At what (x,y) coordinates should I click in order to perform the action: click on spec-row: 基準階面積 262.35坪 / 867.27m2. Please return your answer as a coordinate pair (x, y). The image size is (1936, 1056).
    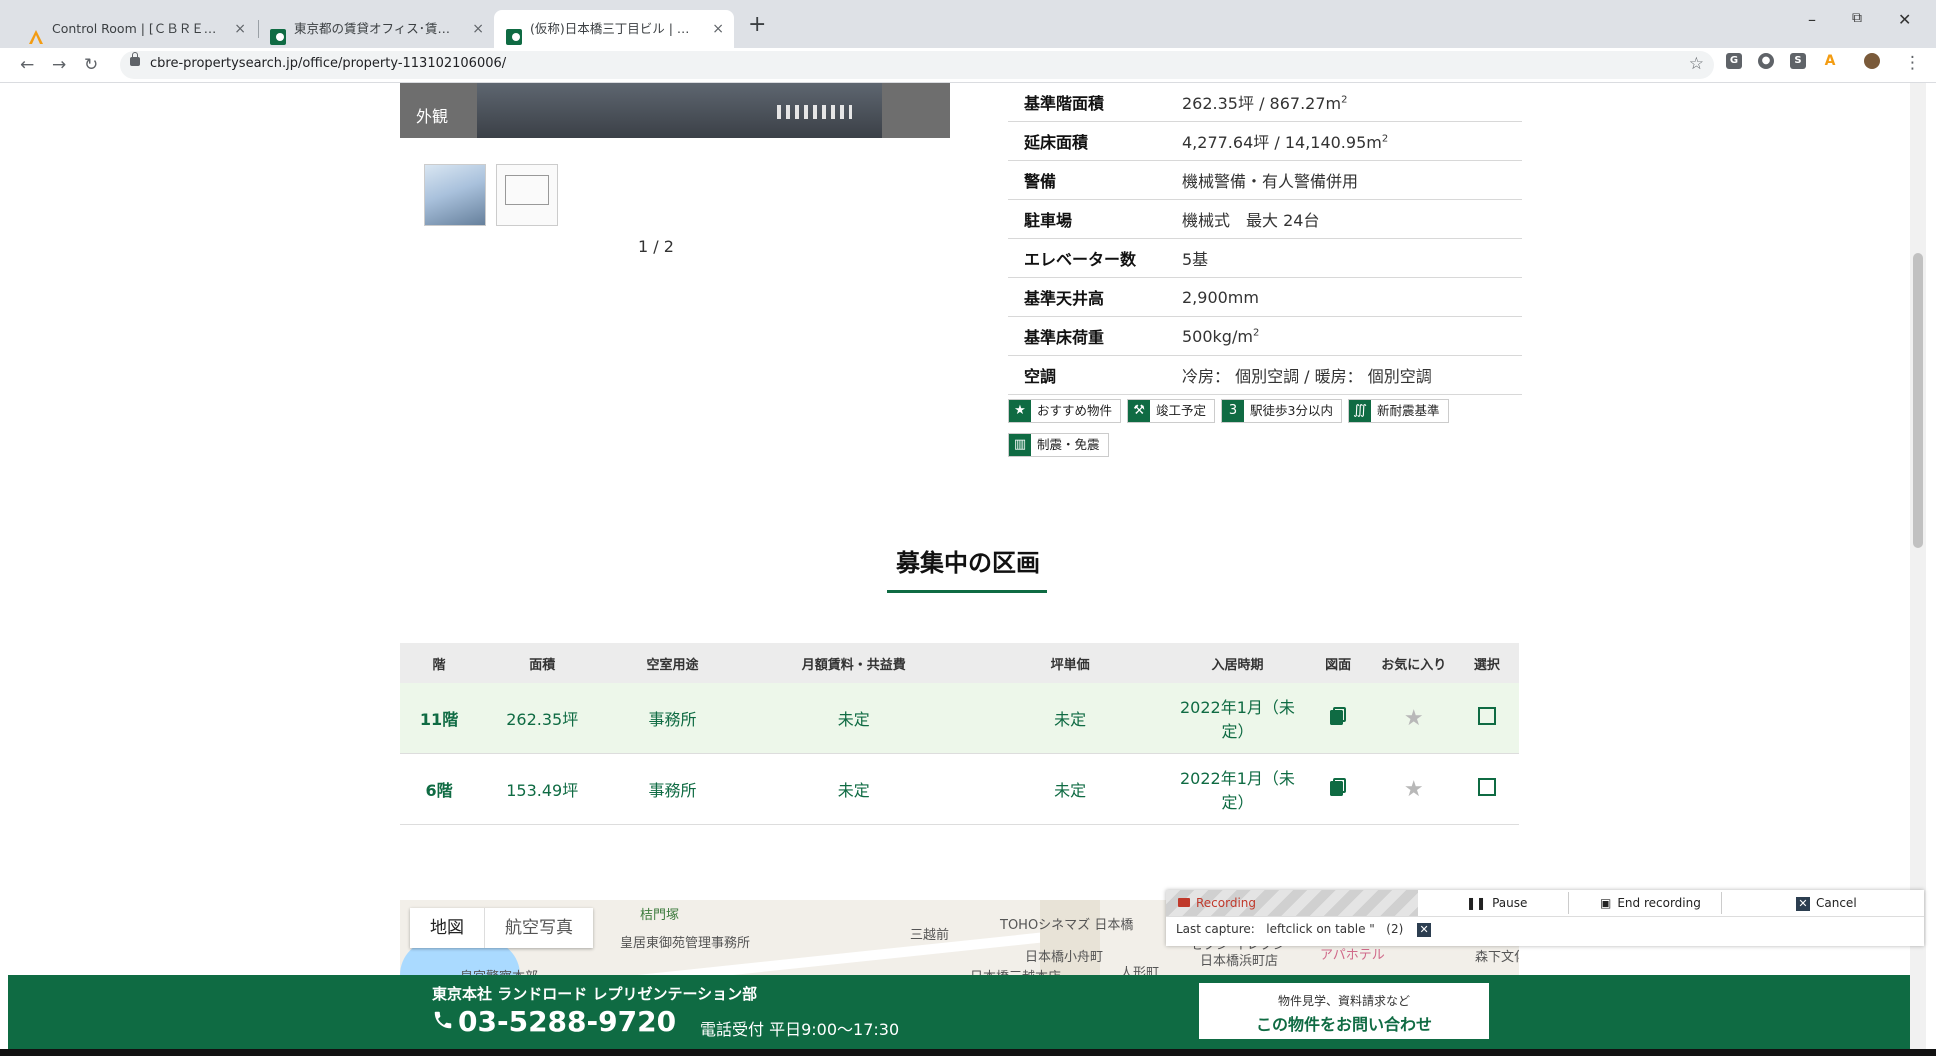
    Looking at the image, I should click on (1265, 102).